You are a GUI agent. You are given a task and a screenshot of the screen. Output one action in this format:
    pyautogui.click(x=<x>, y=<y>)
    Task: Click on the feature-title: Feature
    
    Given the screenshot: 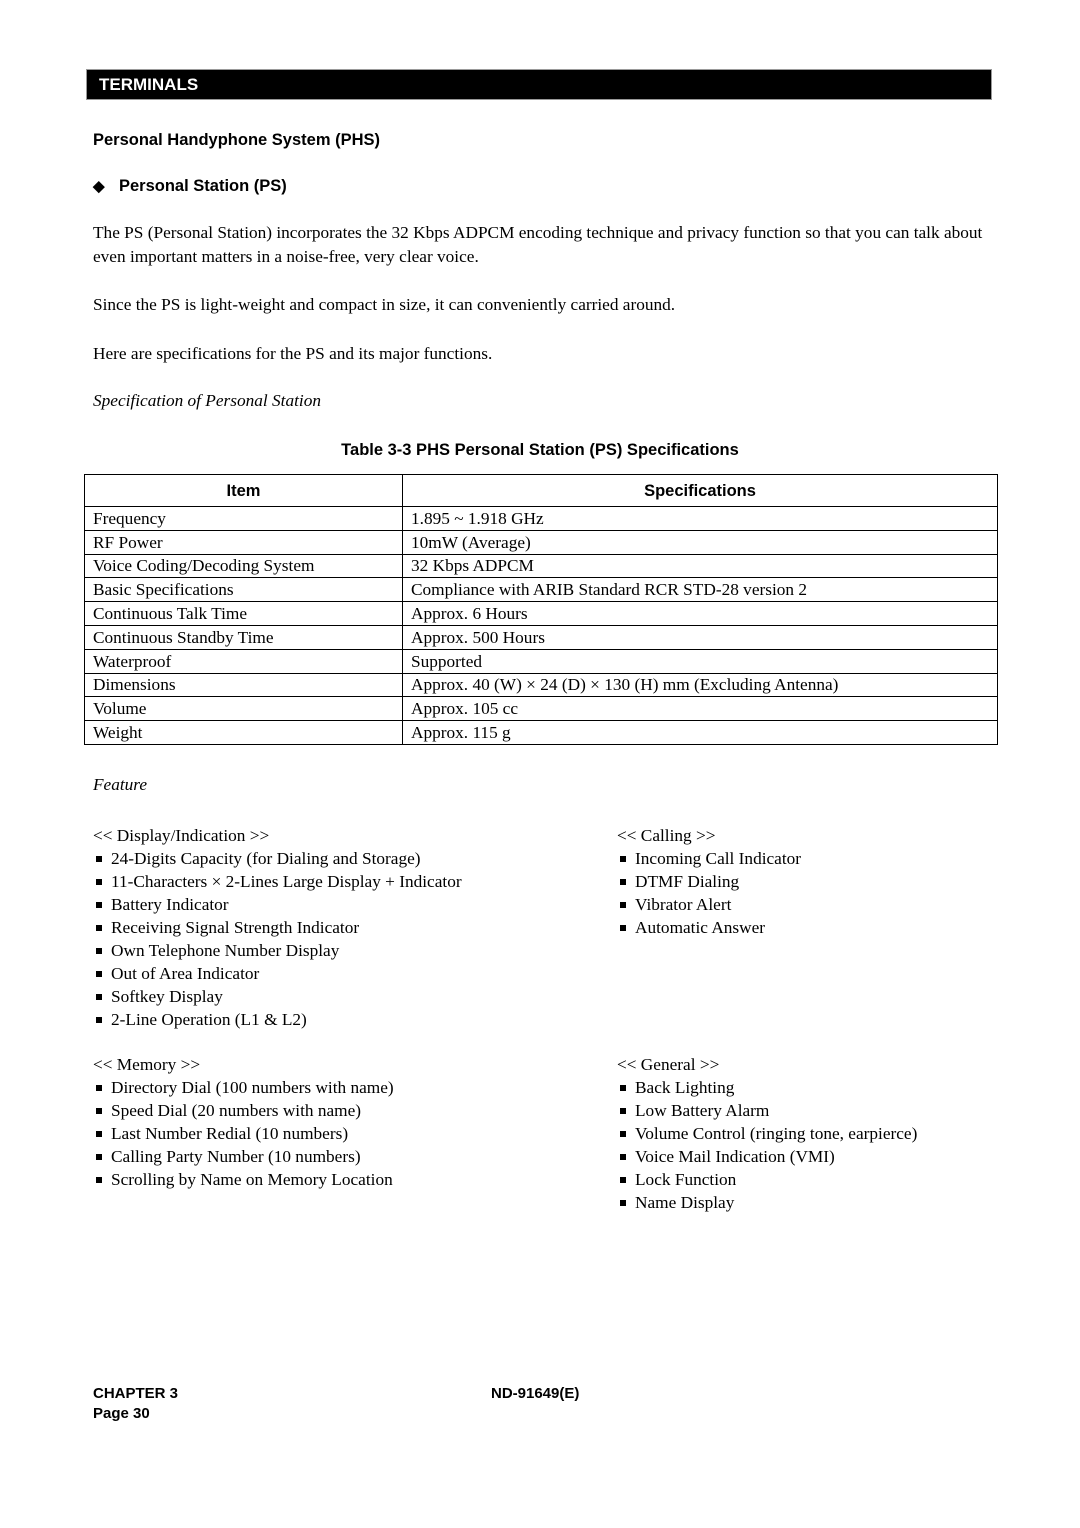 What is the action you would take?
    pyautogui.click(x=120, y=784)
    